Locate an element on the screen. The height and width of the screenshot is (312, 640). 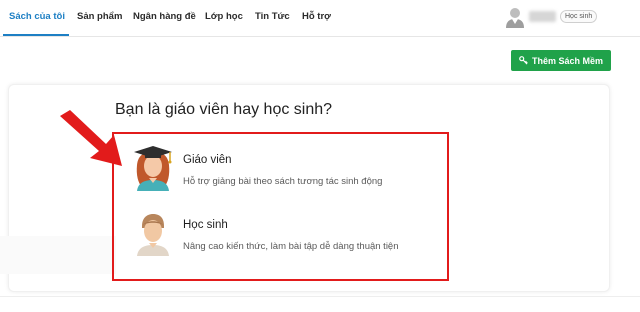
username-blurred is located at coordinates (542, 16).